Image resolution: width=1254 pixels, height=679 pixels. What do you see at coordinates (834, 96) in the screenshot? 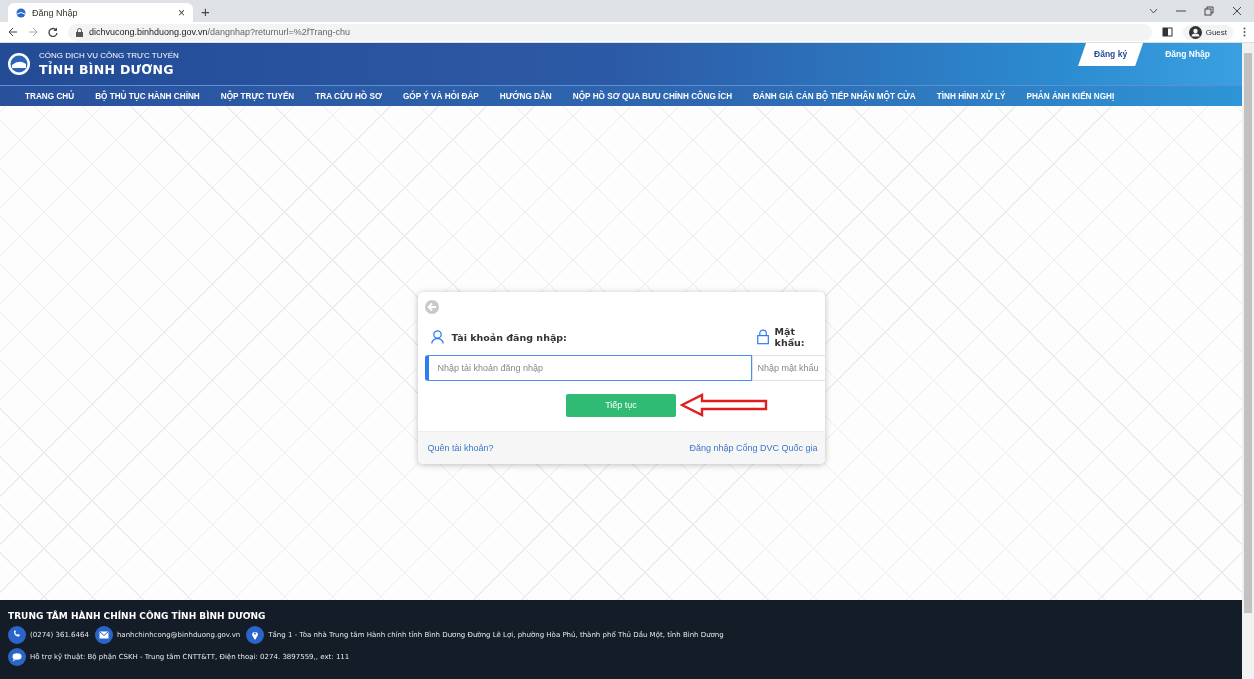
I see `nav-link: ĐÁNH GIÁ CÁN BỘ TIẾP NHẬN MỘT CỬA` at bounding box center [834, 96].